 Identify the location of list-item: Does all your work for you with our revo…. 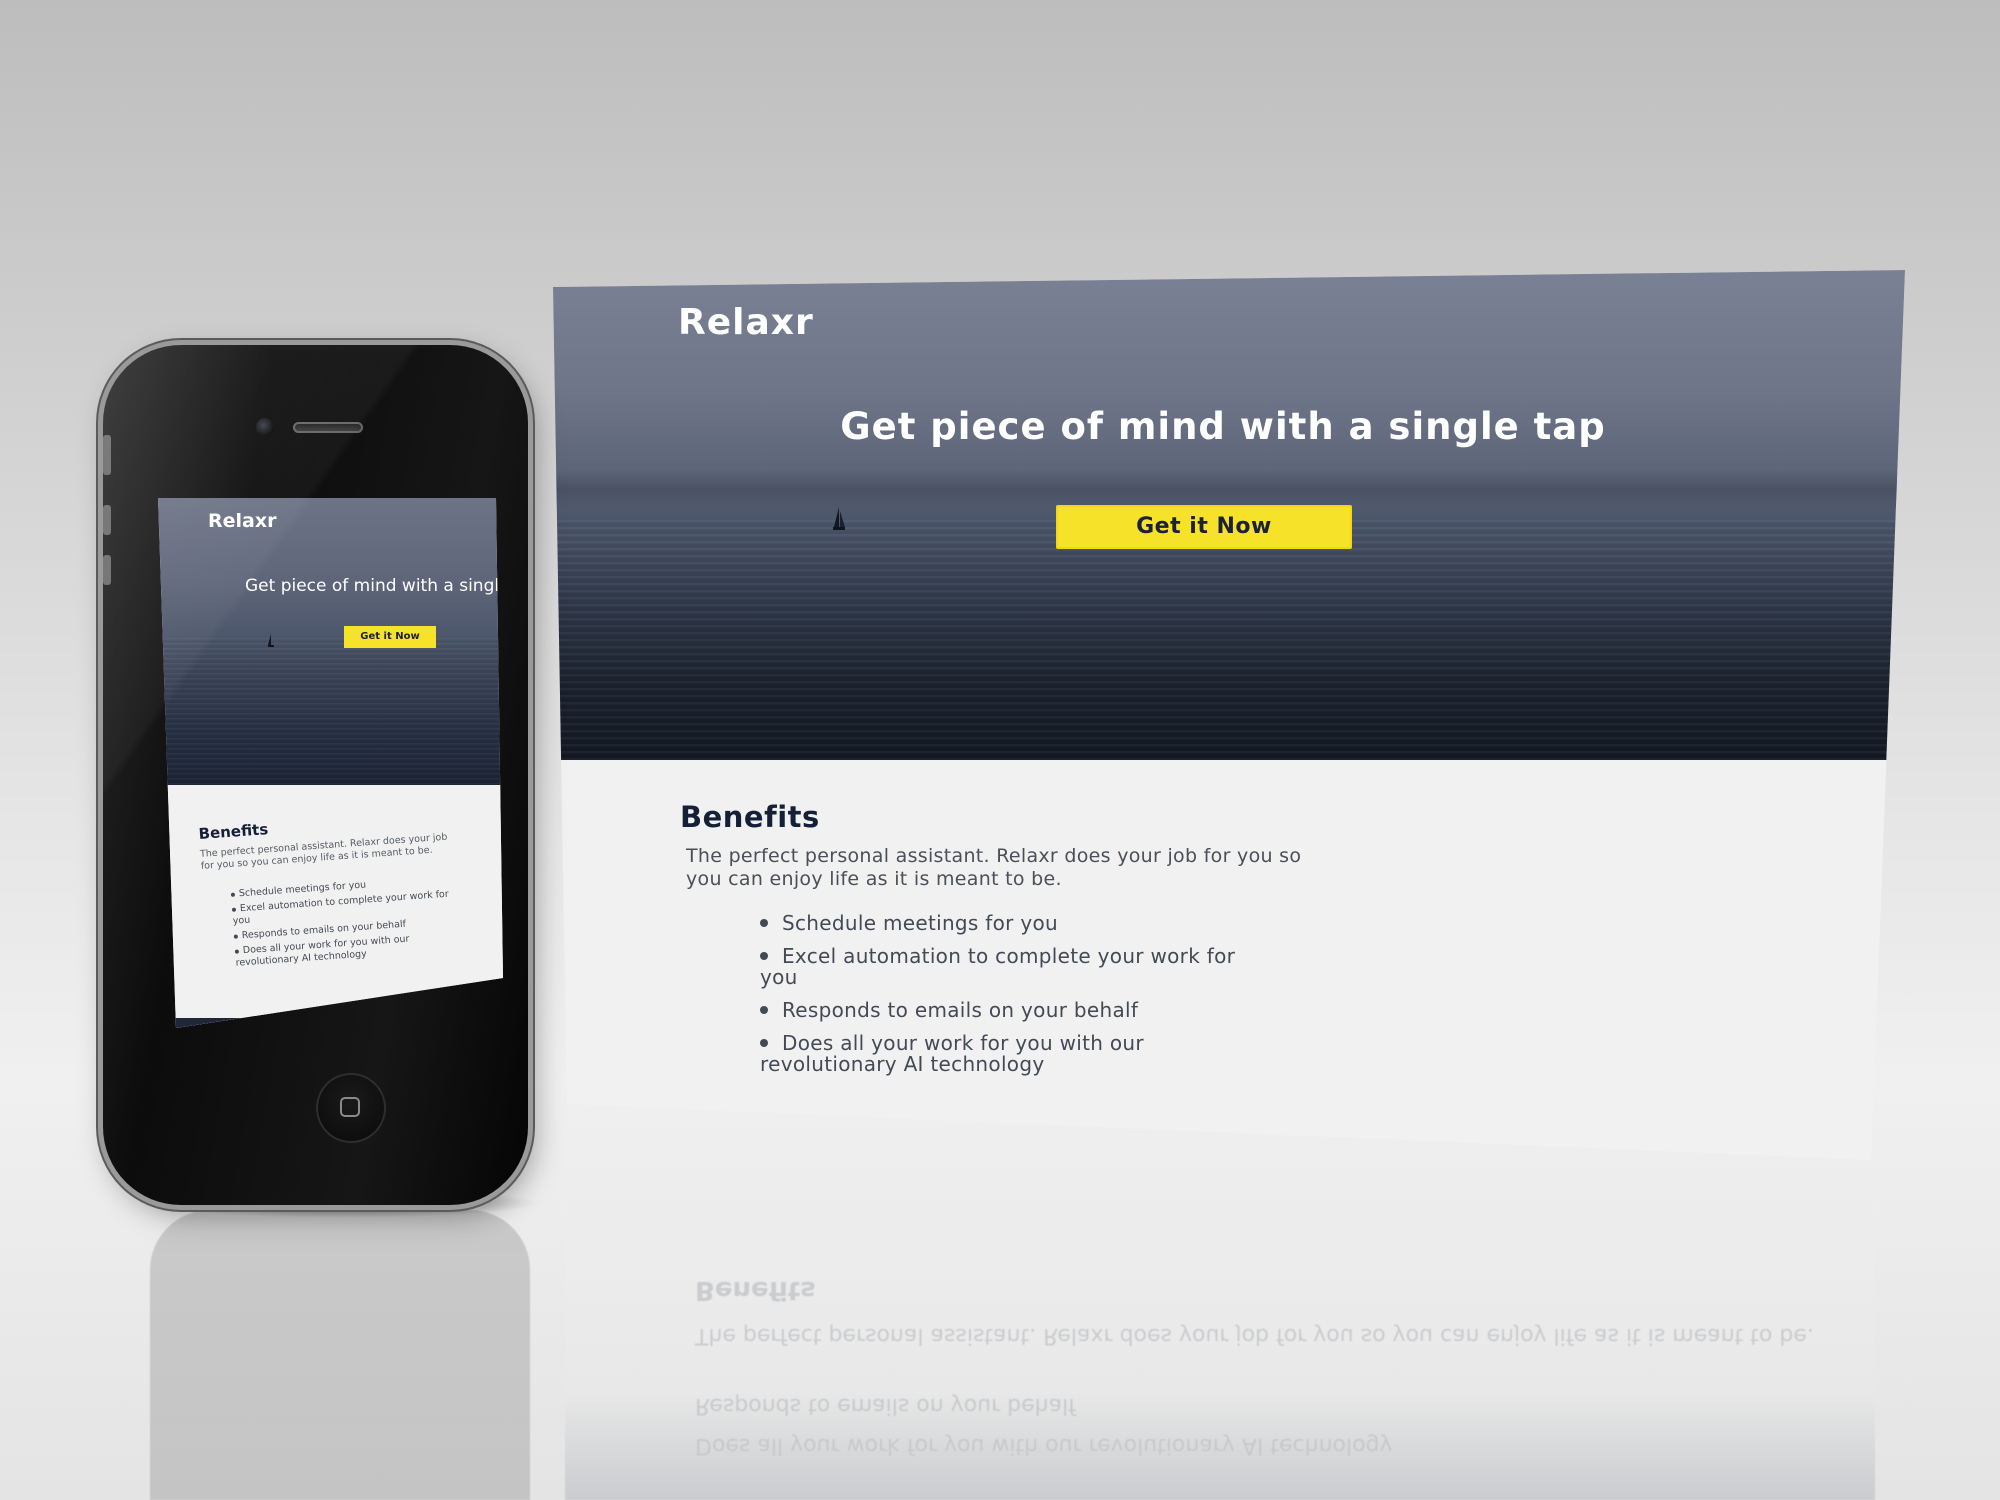
(1010, 1054).